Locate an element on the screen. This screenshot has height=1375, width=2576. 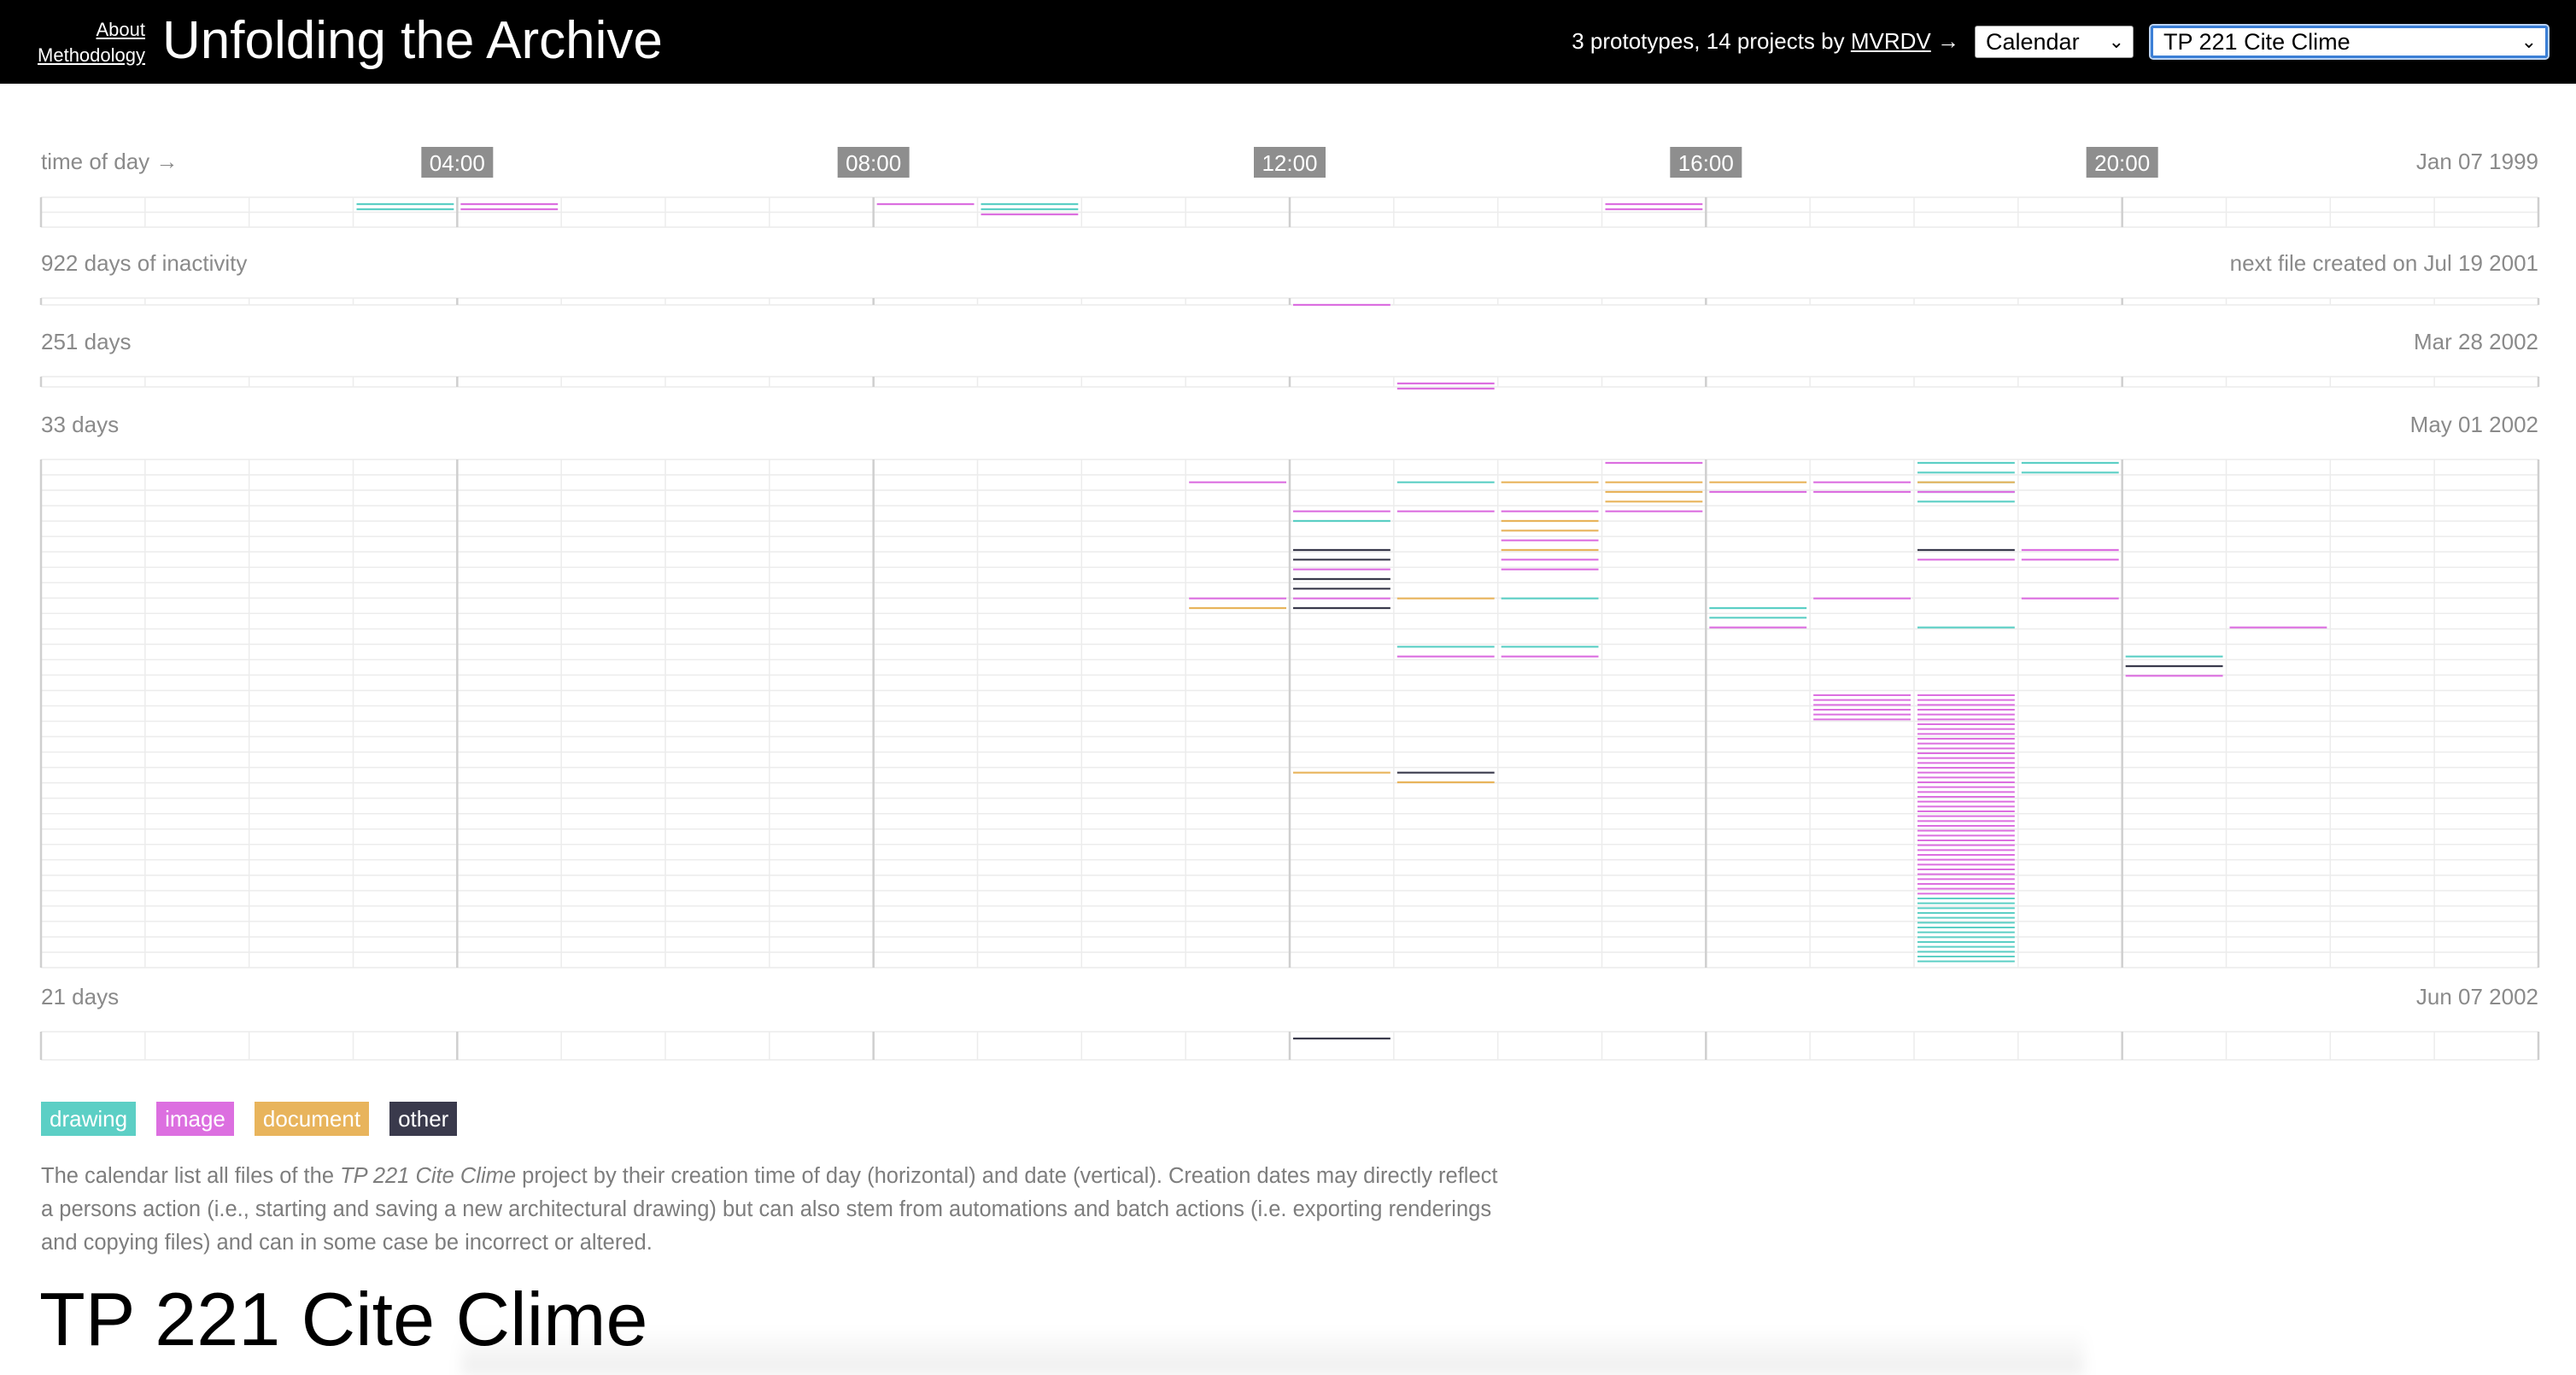
section-gap-label: 922 days of inactivity is located at coordinates (144, 263).